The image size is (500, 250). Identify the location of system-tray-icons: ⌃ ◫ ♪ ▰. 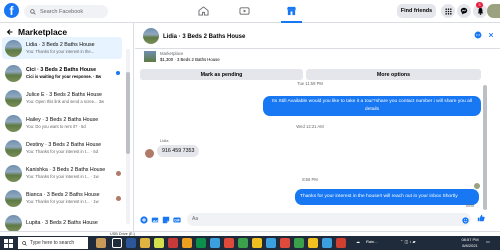
(408, 241).